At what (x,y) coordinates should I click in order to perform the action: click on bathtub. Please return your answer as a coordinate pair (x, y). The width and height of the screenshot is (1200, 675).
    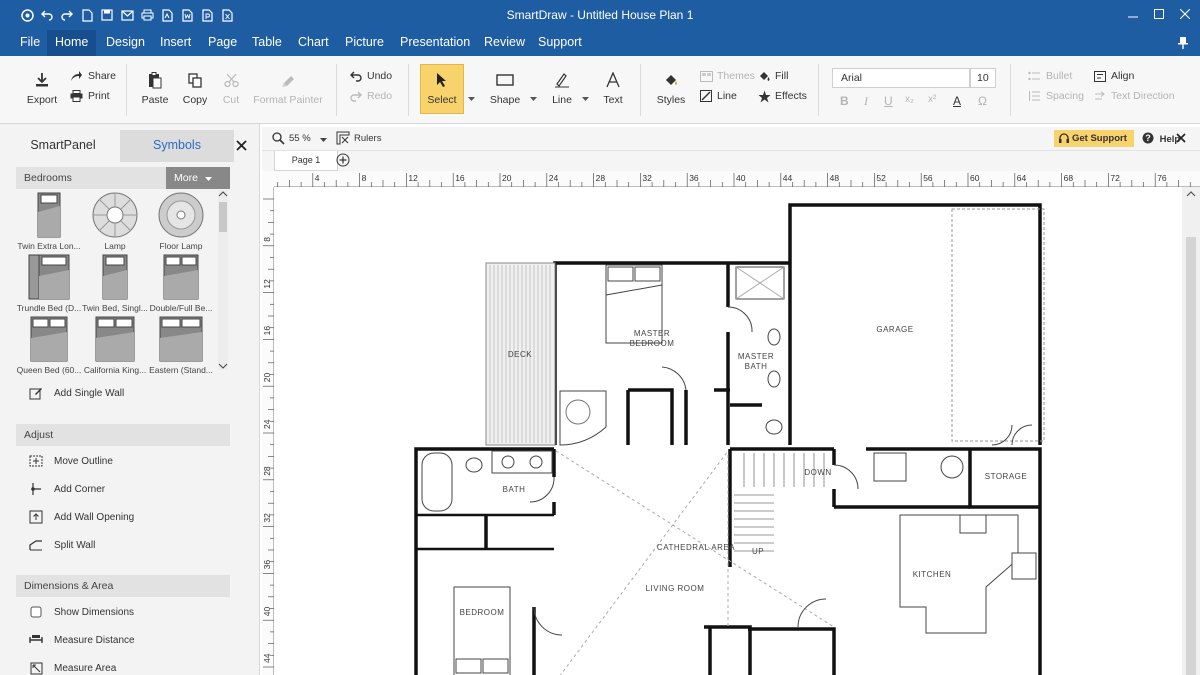
    Looking at the image, I should click on (437, 482).